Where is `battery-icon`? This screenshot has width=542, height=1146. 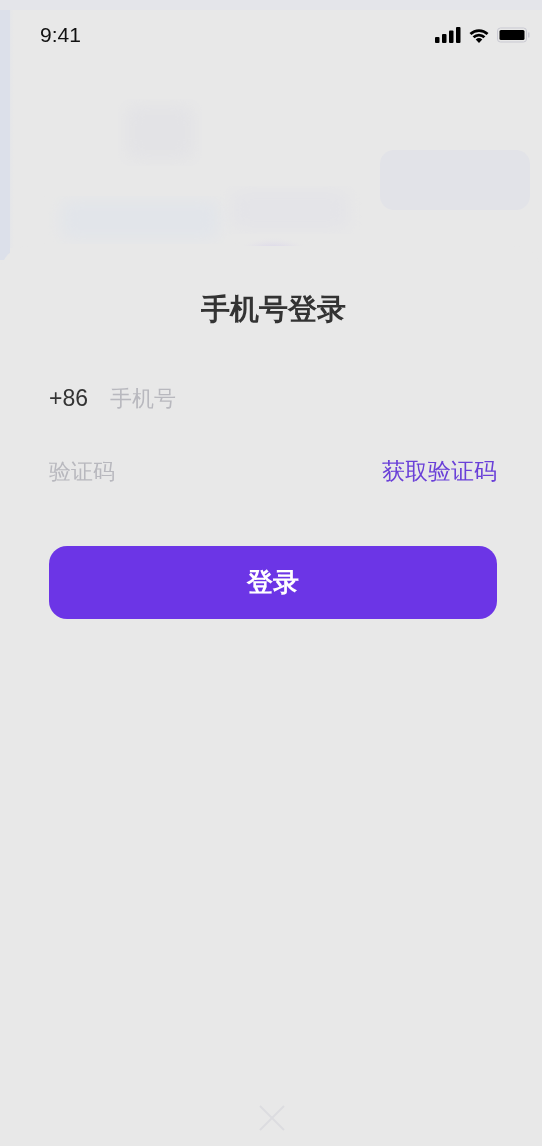 battery-icon is located at coordinates (513, 35).